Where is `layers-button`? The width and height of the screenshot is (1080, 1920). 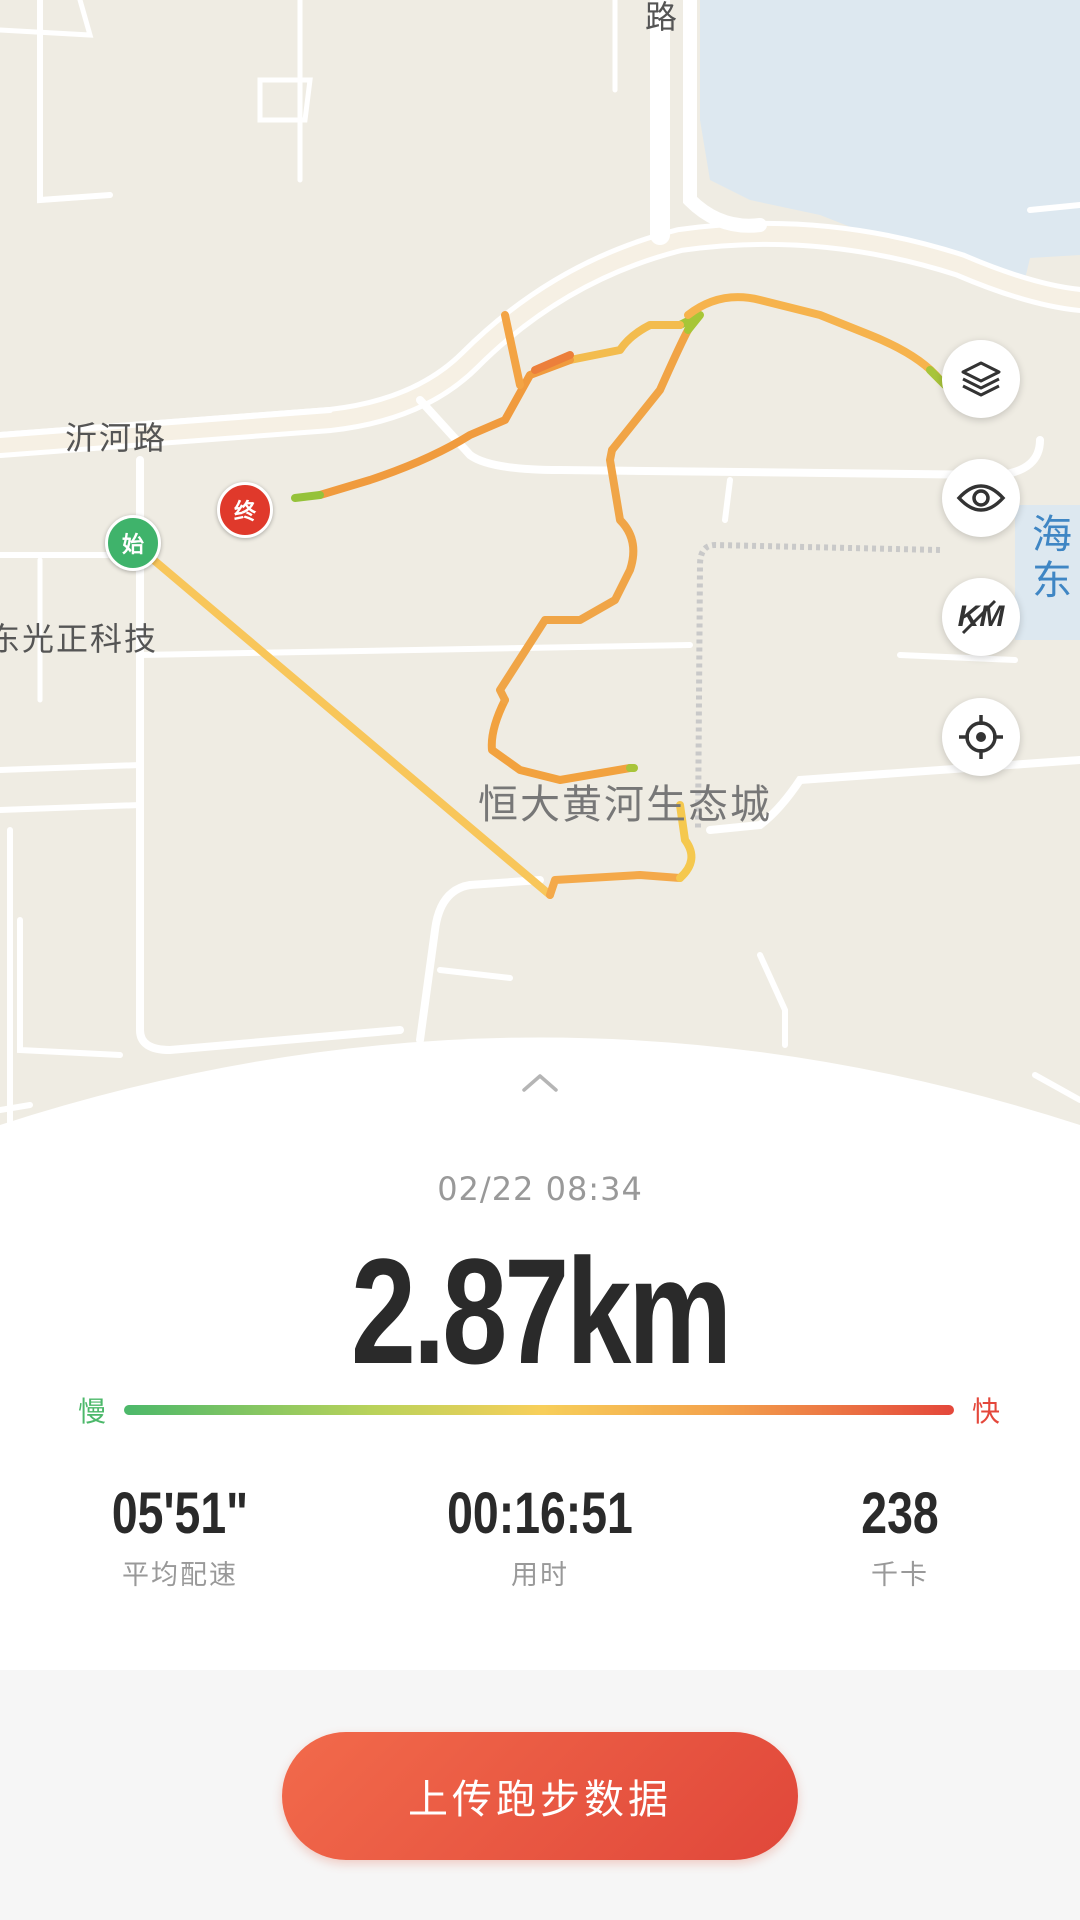
layers-button is located at coordinates (981, 379).